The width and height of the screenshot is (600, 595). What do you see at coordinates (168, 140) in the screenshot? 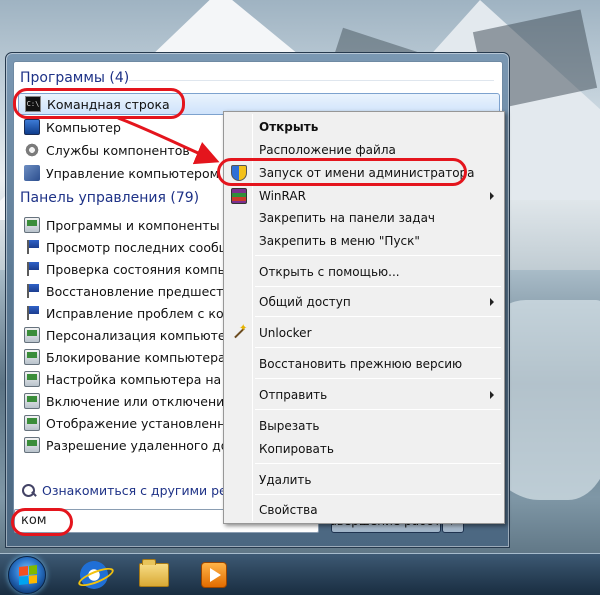
I see `annotation-arrow` at bounding box center [168, 140].